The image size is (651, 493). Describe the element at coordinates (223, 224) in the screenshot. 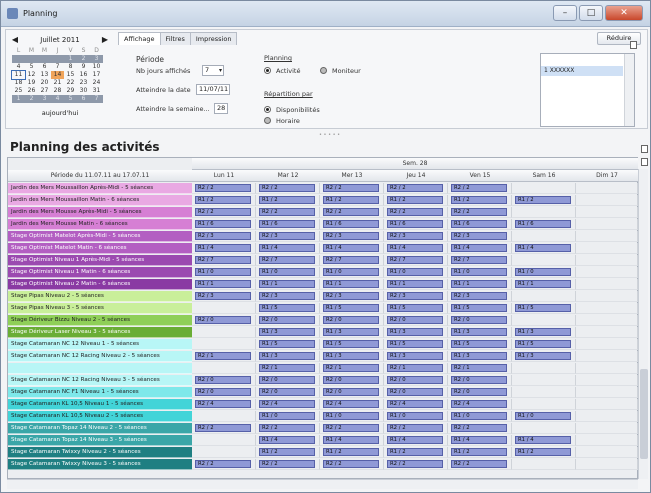

I see `session-chip: R1 / 6` at that location.